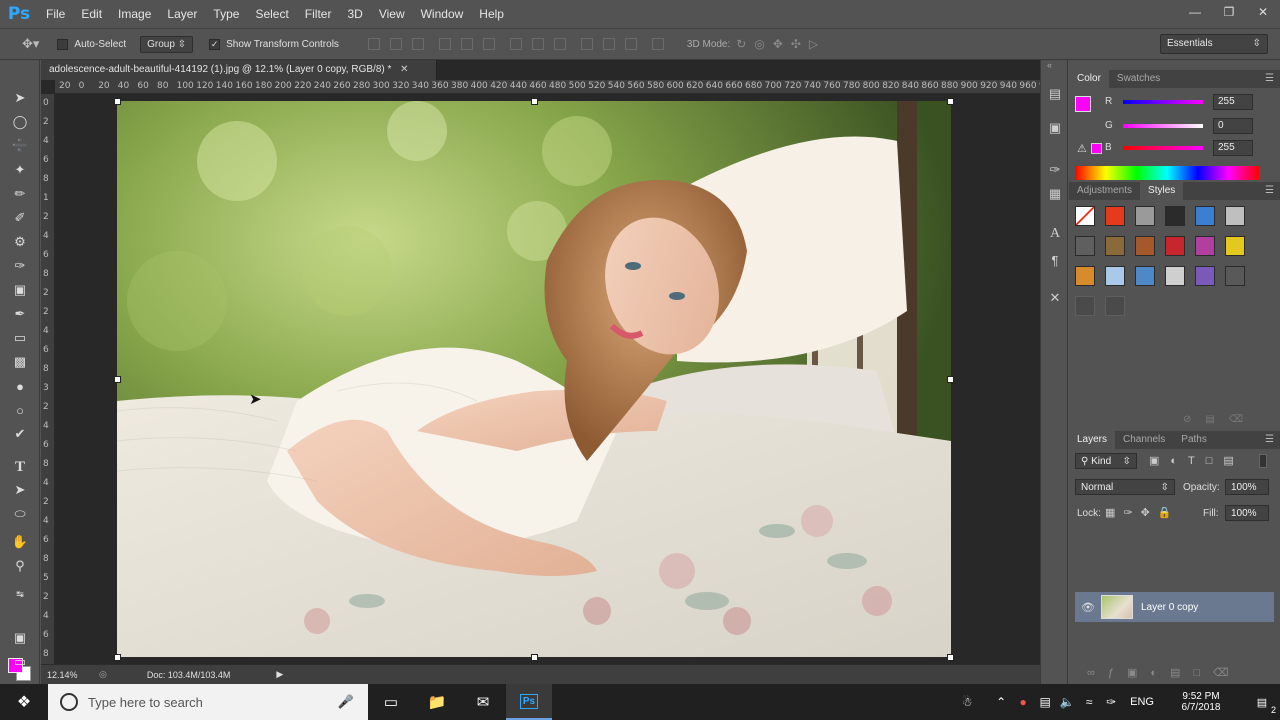 The height and width of the screenshot is (720, 1280). What do you see at coordinates (1262, 705) in the screenshot?
I see `notification-center-icon: ▤ 2` at bounding box center [1262, 705].